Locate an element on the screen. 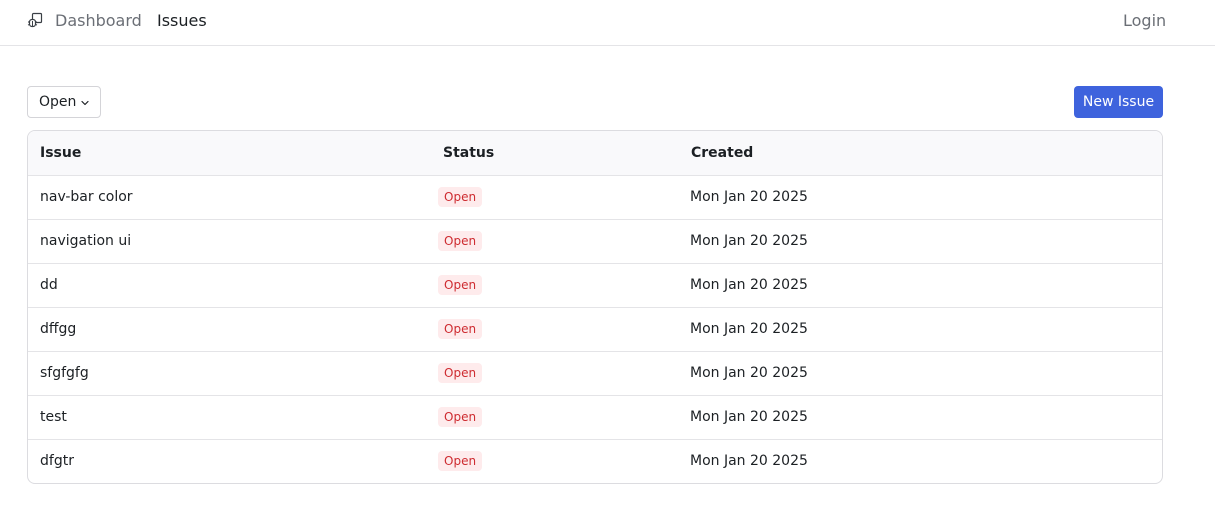  table-header-row: Issue Status Created is located at coordinates (595, 153).